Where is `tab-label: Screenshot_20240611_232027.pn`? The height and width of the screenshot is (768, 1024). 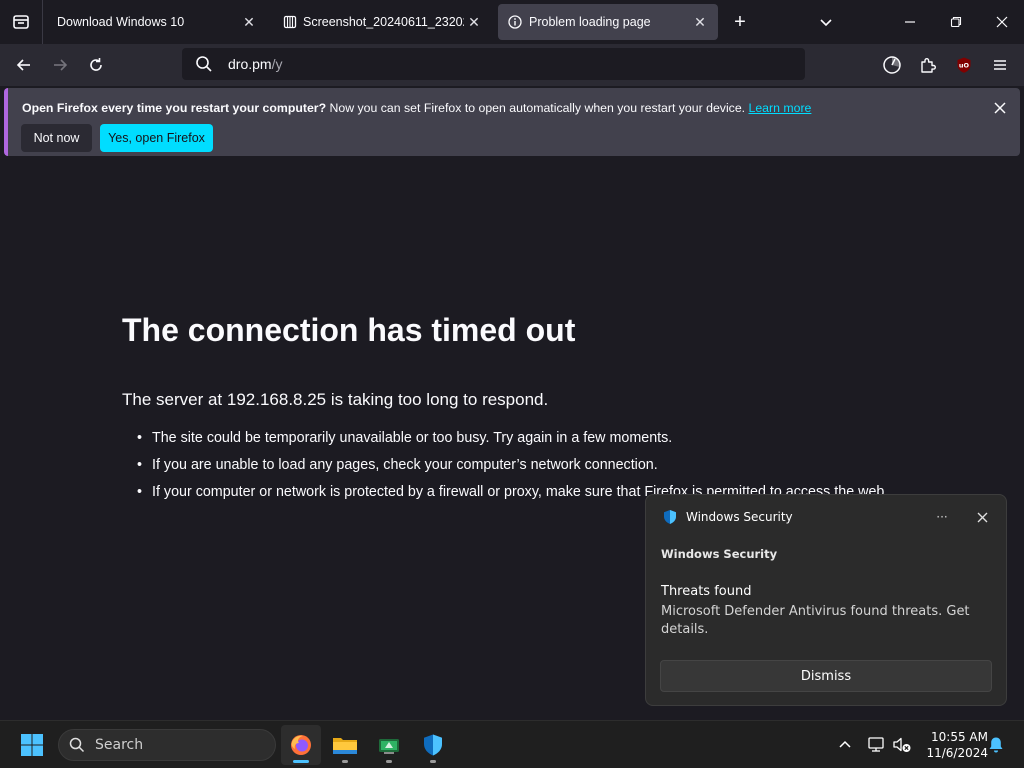
tab-label: Screenshot_20240611_232027.pn is located at coordinates (383, 22).